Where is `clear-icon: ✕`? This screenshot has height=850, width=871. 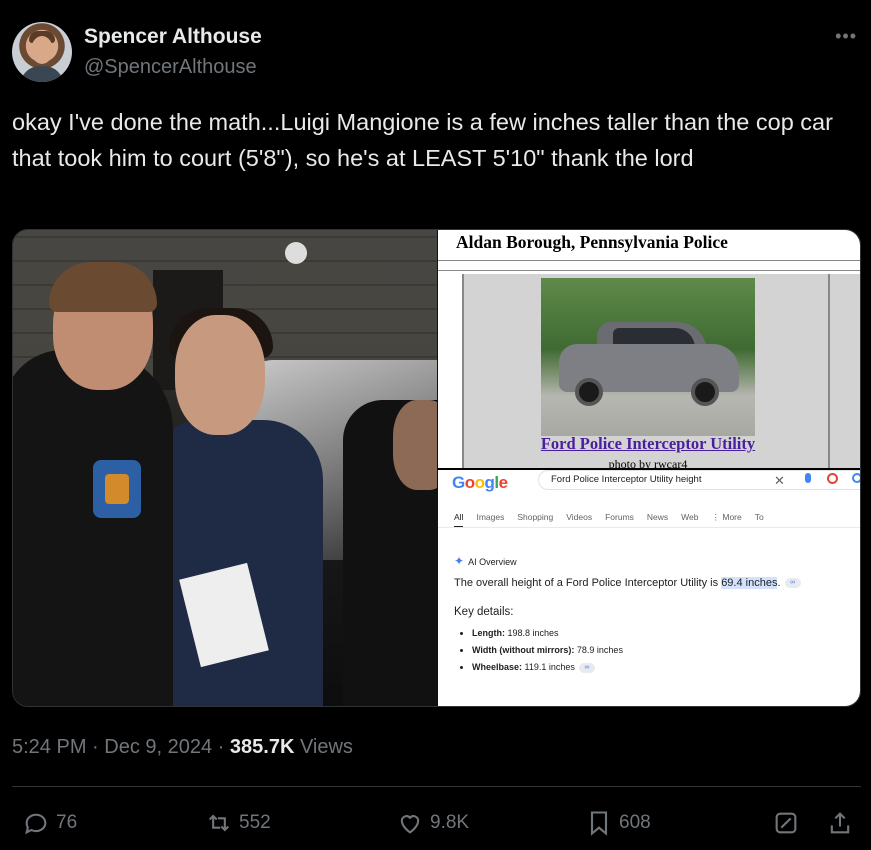
clear-icon: ✕ is located at coordinates (779, 481).